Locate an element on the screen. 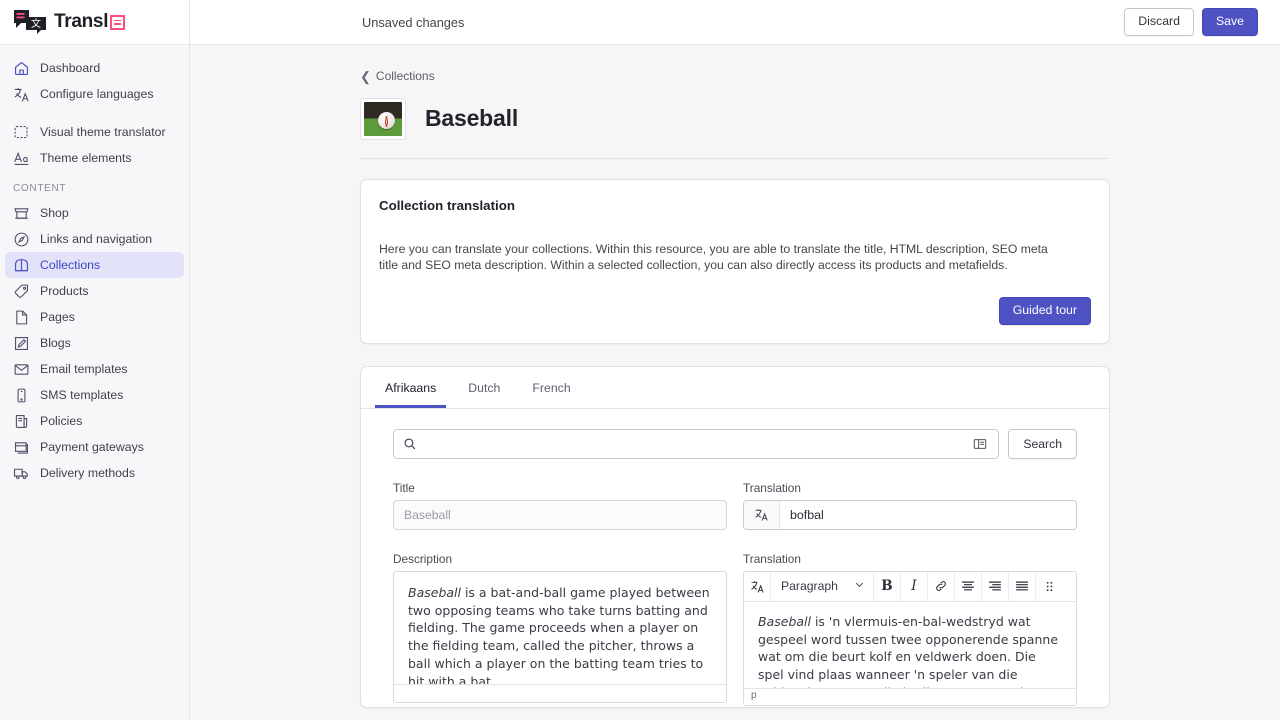 The width and height of the screenshot is (1280, 720). breadcrumb: ❮ Collections is located at coordinates (397, 76).